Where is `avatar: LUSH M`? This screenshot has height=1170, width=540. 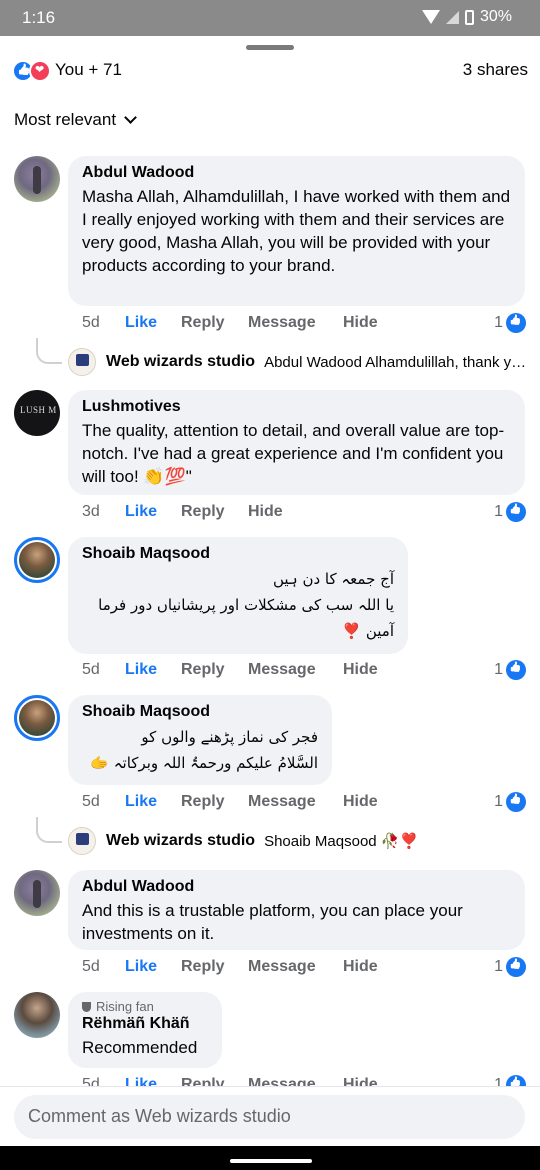
avatar: LUSH M is located at coordinates (37, 413).